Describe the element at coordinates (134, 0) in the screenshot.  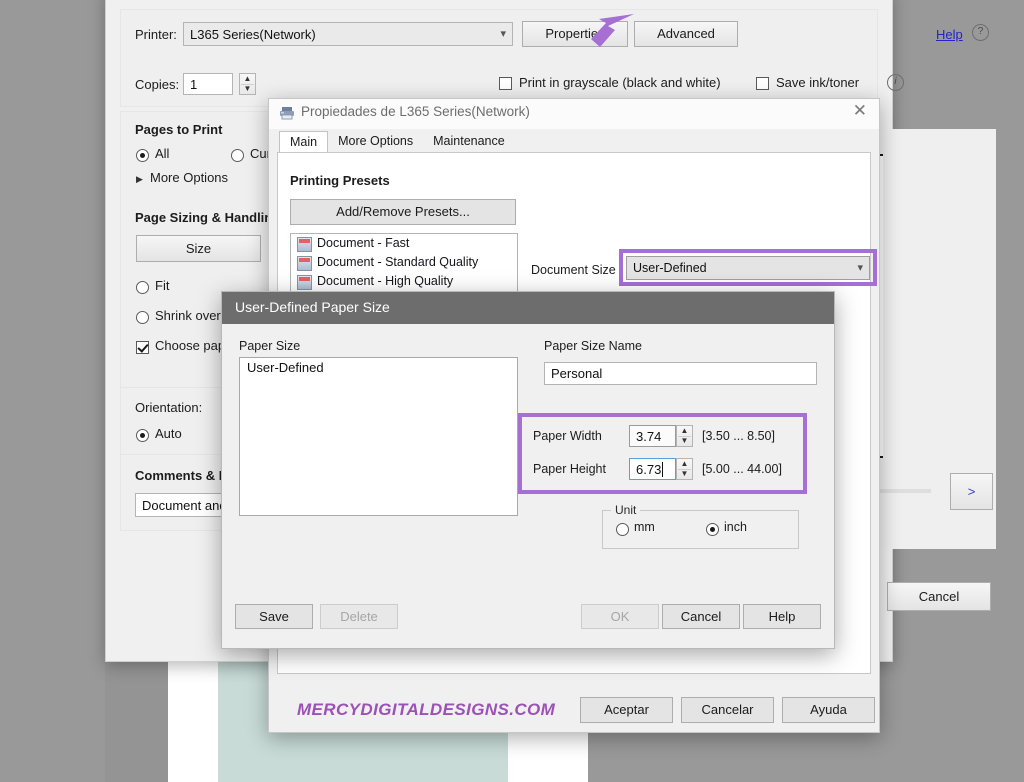
I see `print-dialog-title: Print` at that location.